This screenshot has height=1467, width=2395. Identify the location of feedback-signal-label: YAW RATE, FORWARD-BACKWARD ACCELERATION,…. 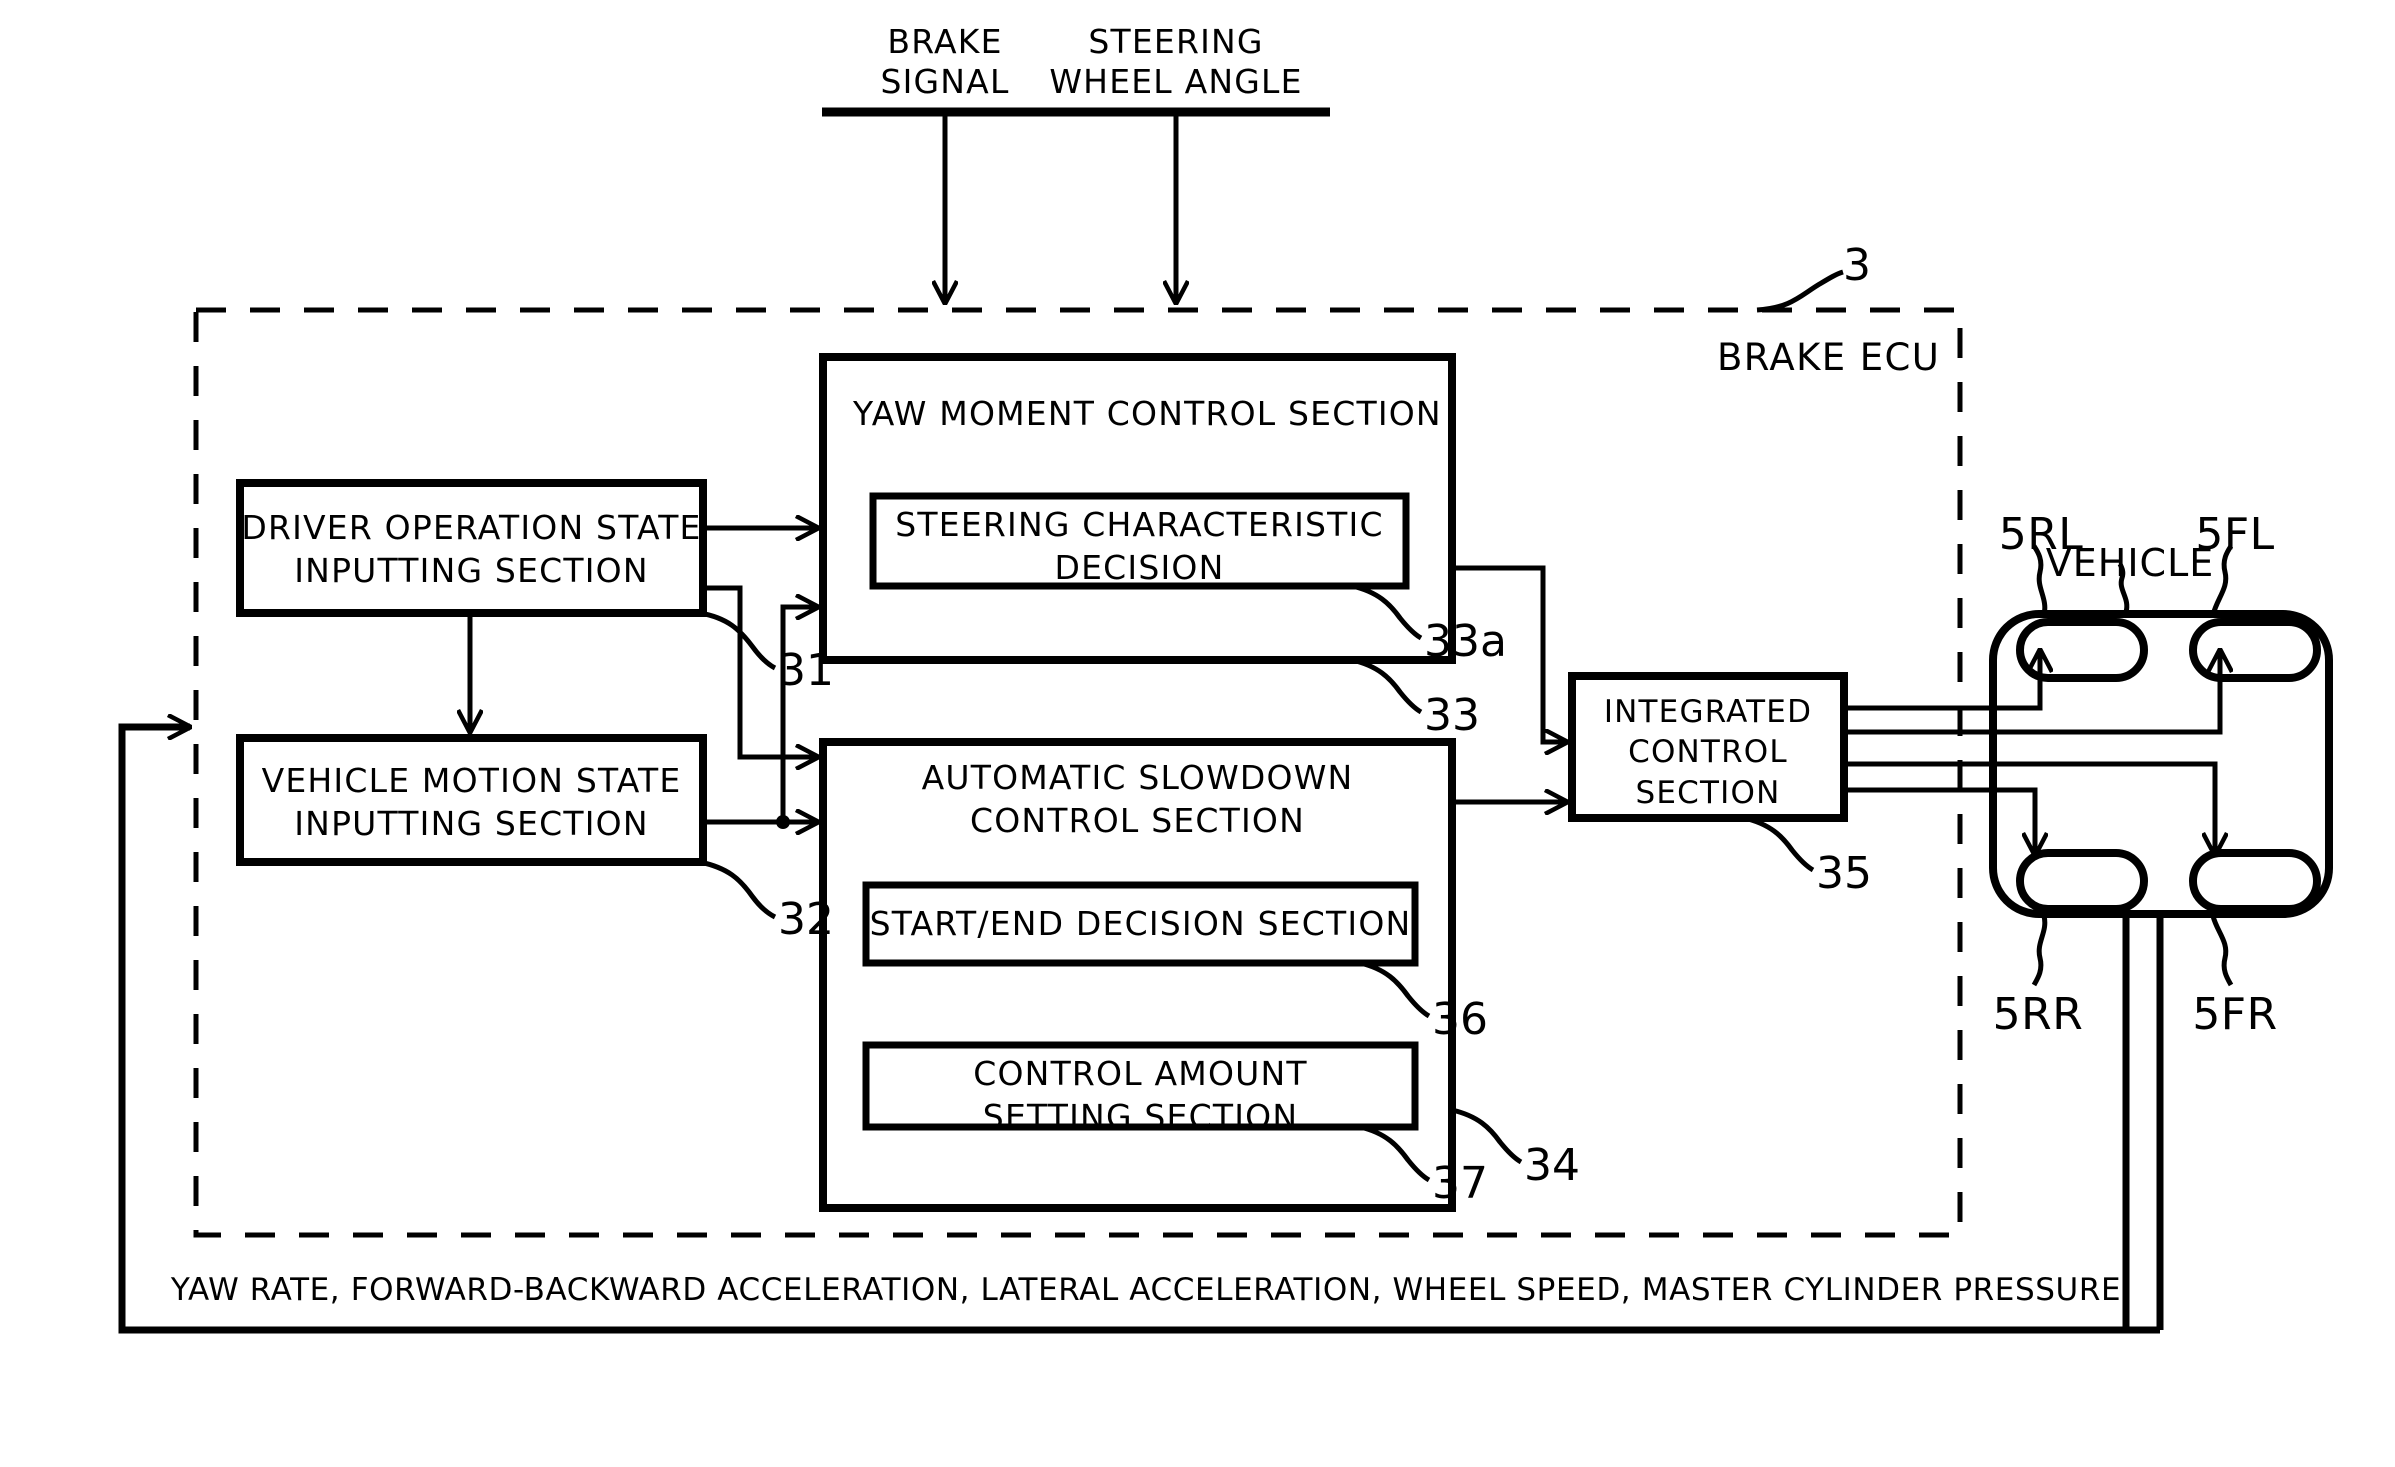
(1146, 1290).